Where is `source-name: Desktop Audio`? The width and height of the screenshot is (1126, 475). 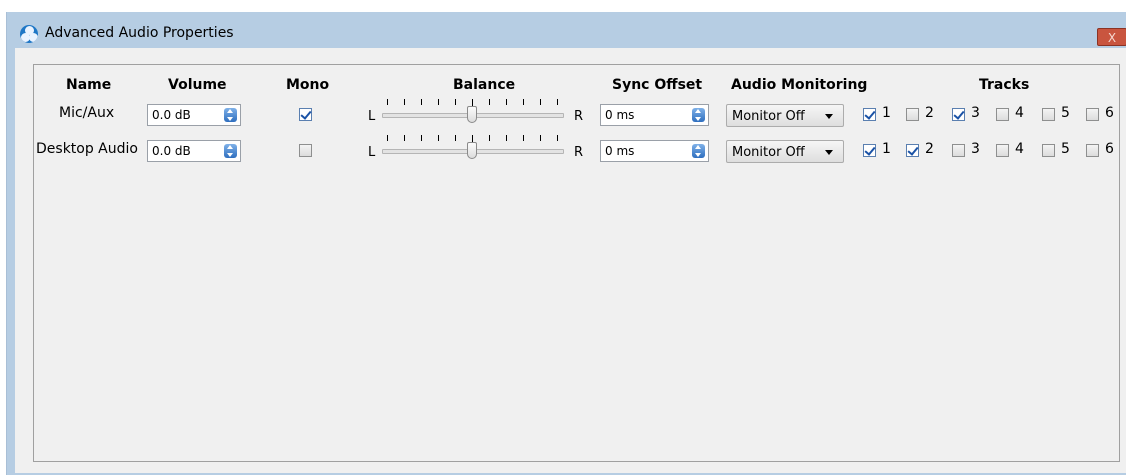 source-name: Desktop Audio is located at coordinates (87, 149).